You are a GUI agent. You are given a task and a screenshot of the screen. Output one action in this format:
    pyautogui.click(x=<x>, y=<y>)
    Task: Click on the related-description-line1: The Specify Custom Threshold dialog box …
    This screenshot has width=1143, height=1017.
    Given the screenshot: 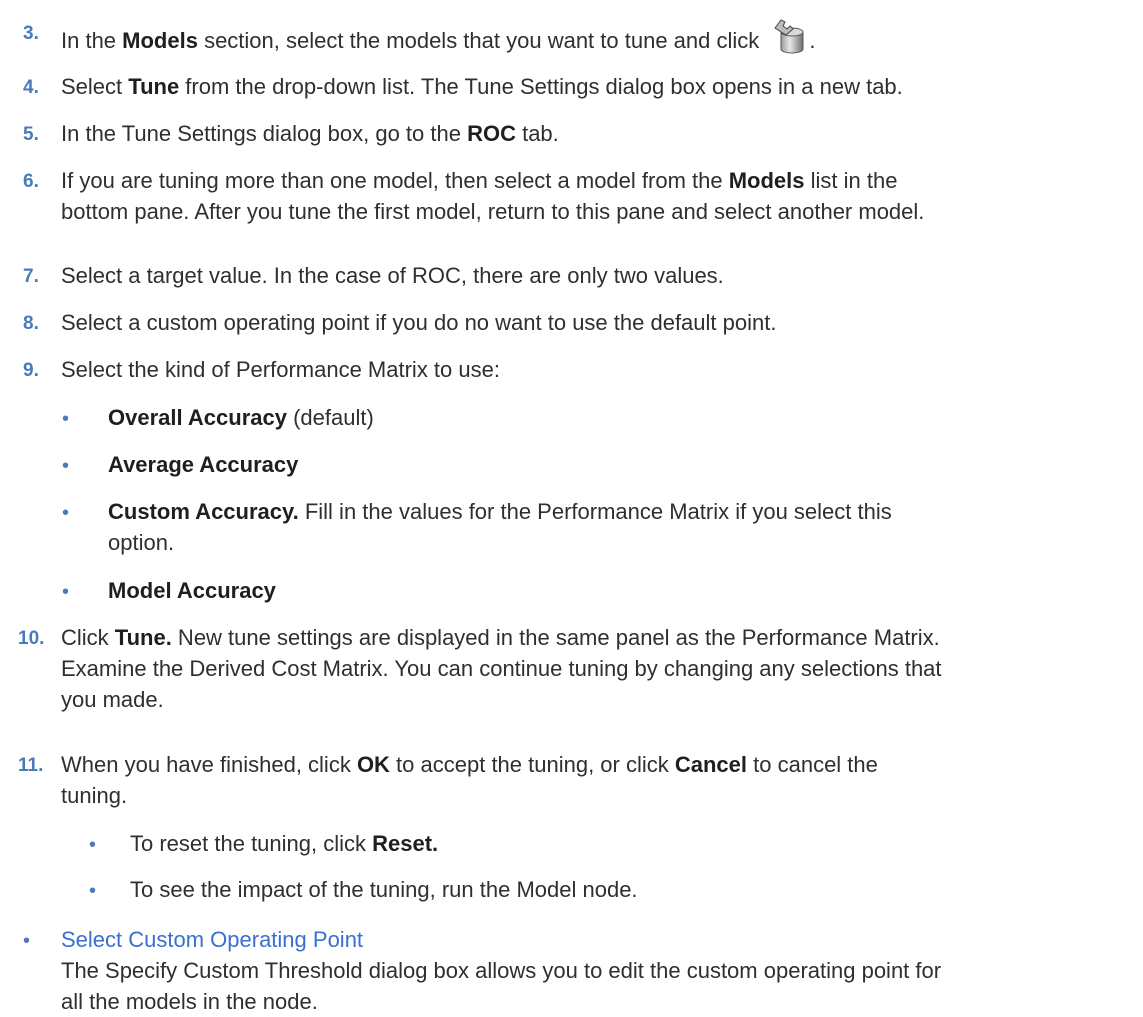 What is the action you would take?
    pyautogui.click(x=501, y=970)
    